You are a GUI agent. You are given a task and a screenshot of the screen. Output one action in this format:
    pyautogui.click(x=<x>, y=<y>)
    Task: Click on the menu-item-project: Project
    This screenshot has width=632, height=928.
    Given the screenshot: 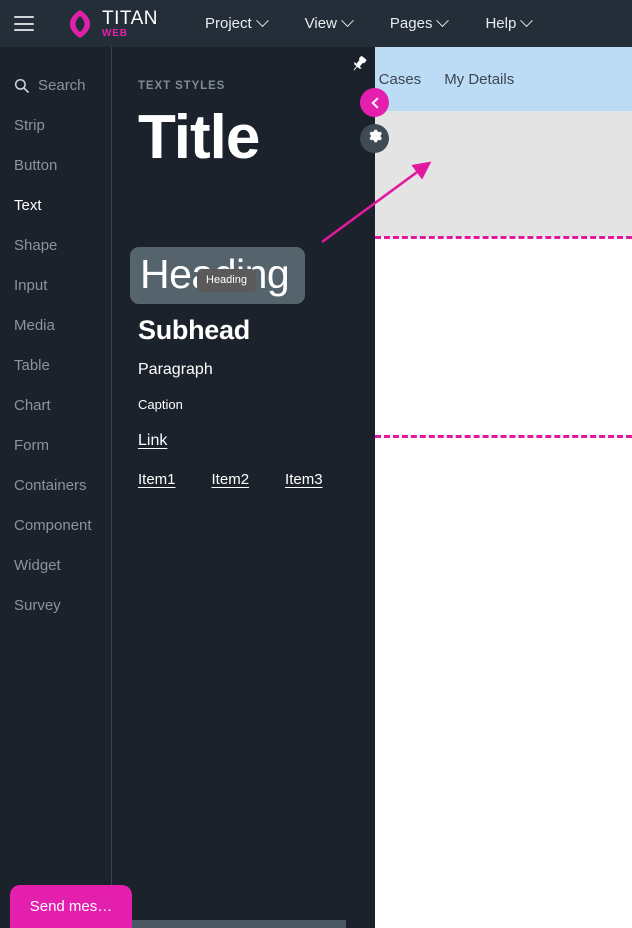 What is the action you would take?
    pyautogui.click(x=236, y=23)
    